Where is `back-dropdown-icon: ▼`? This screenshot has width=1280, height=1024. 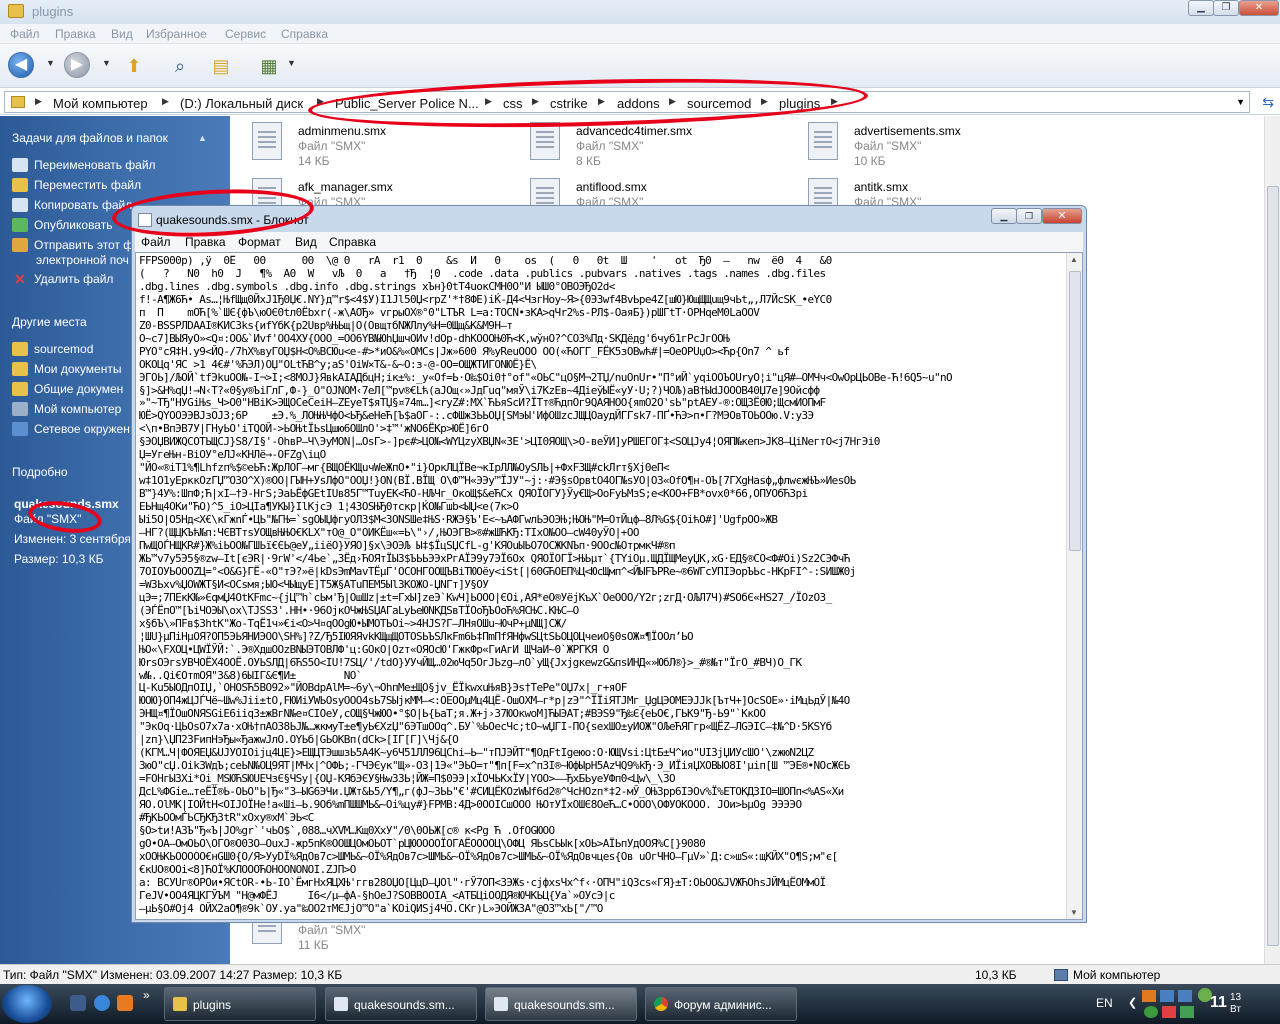 back-dropdown-icon: ▼ is located at coordinates (50, 63).